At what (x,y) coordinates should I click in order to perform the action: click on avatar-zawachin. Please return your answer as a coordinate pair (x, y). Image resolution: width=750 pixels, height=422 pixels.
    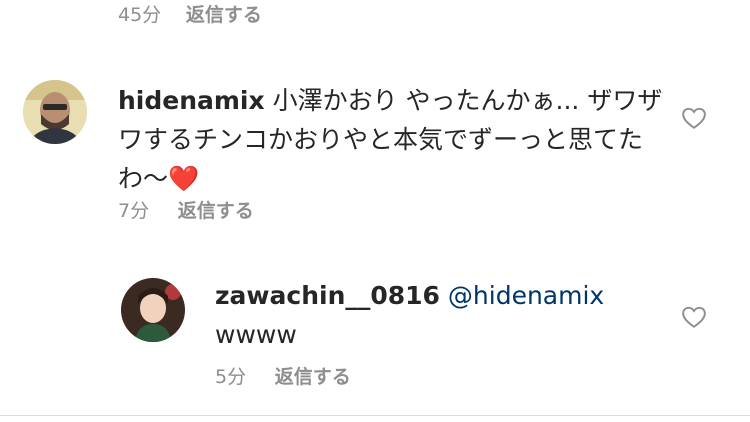
    Looking at the image, I should click on (153, 310).